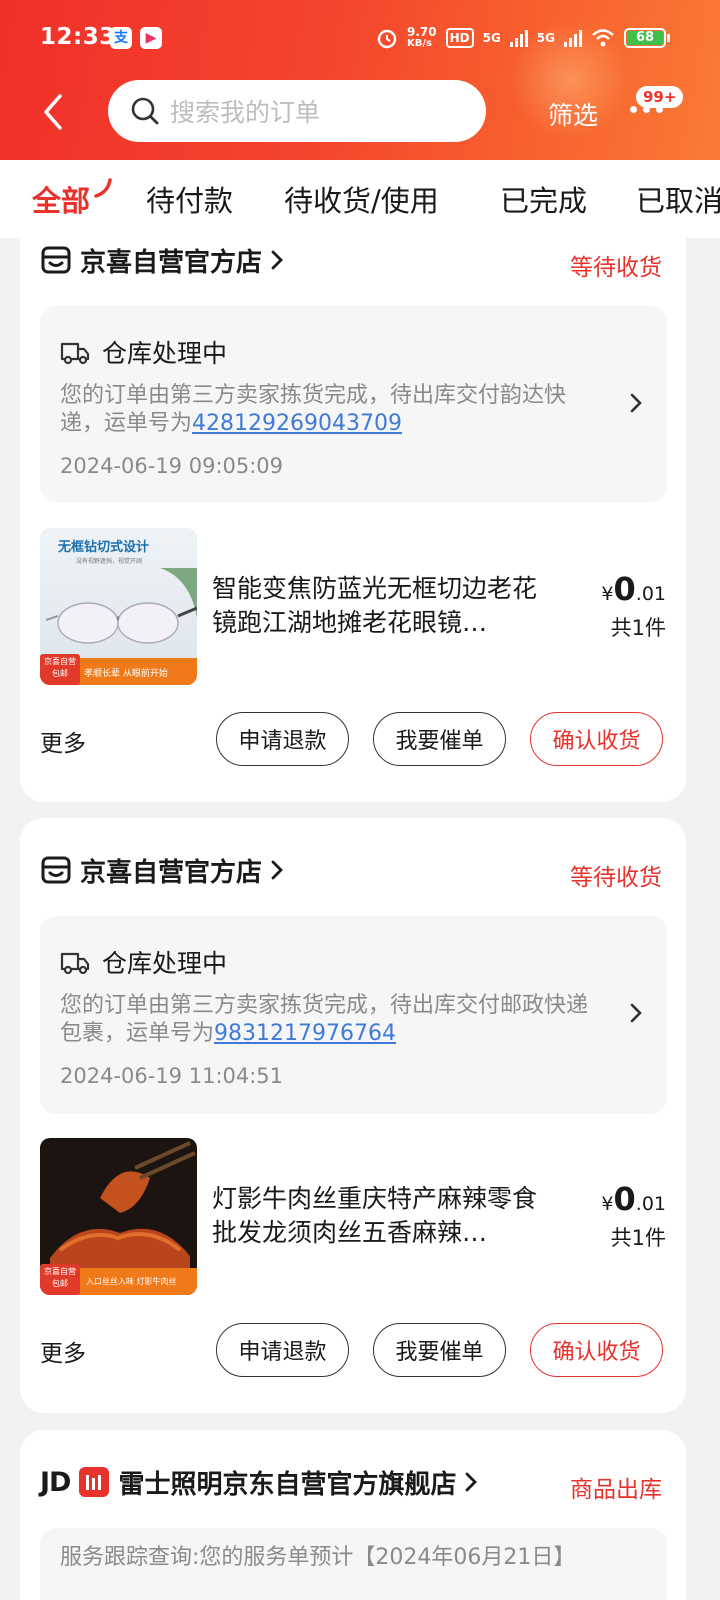 The width and height of the screenshot is (720, 1600). I want to click on filter-button: 筛选, so click(573, 114).